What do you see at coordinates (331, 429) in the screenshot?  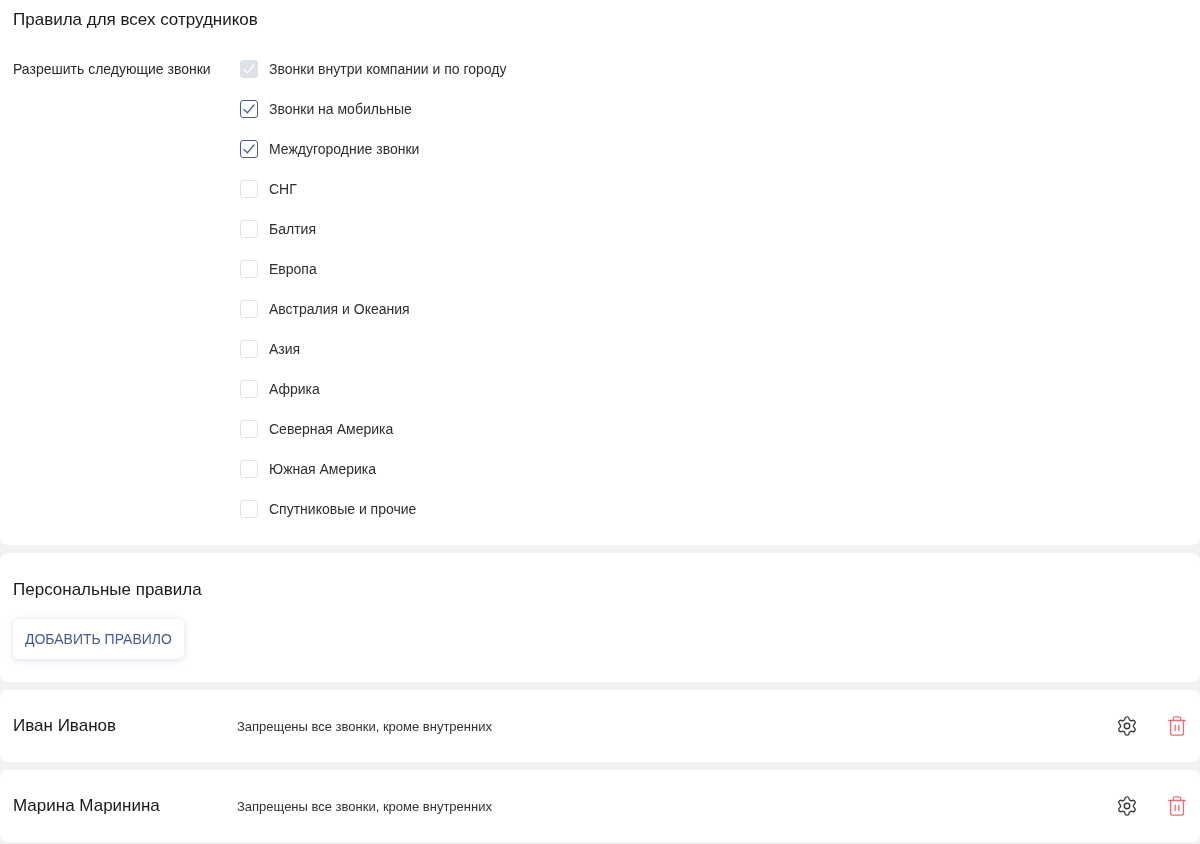 I see `checkbox-label: Северная Америка` at bounding box center [331, 429].